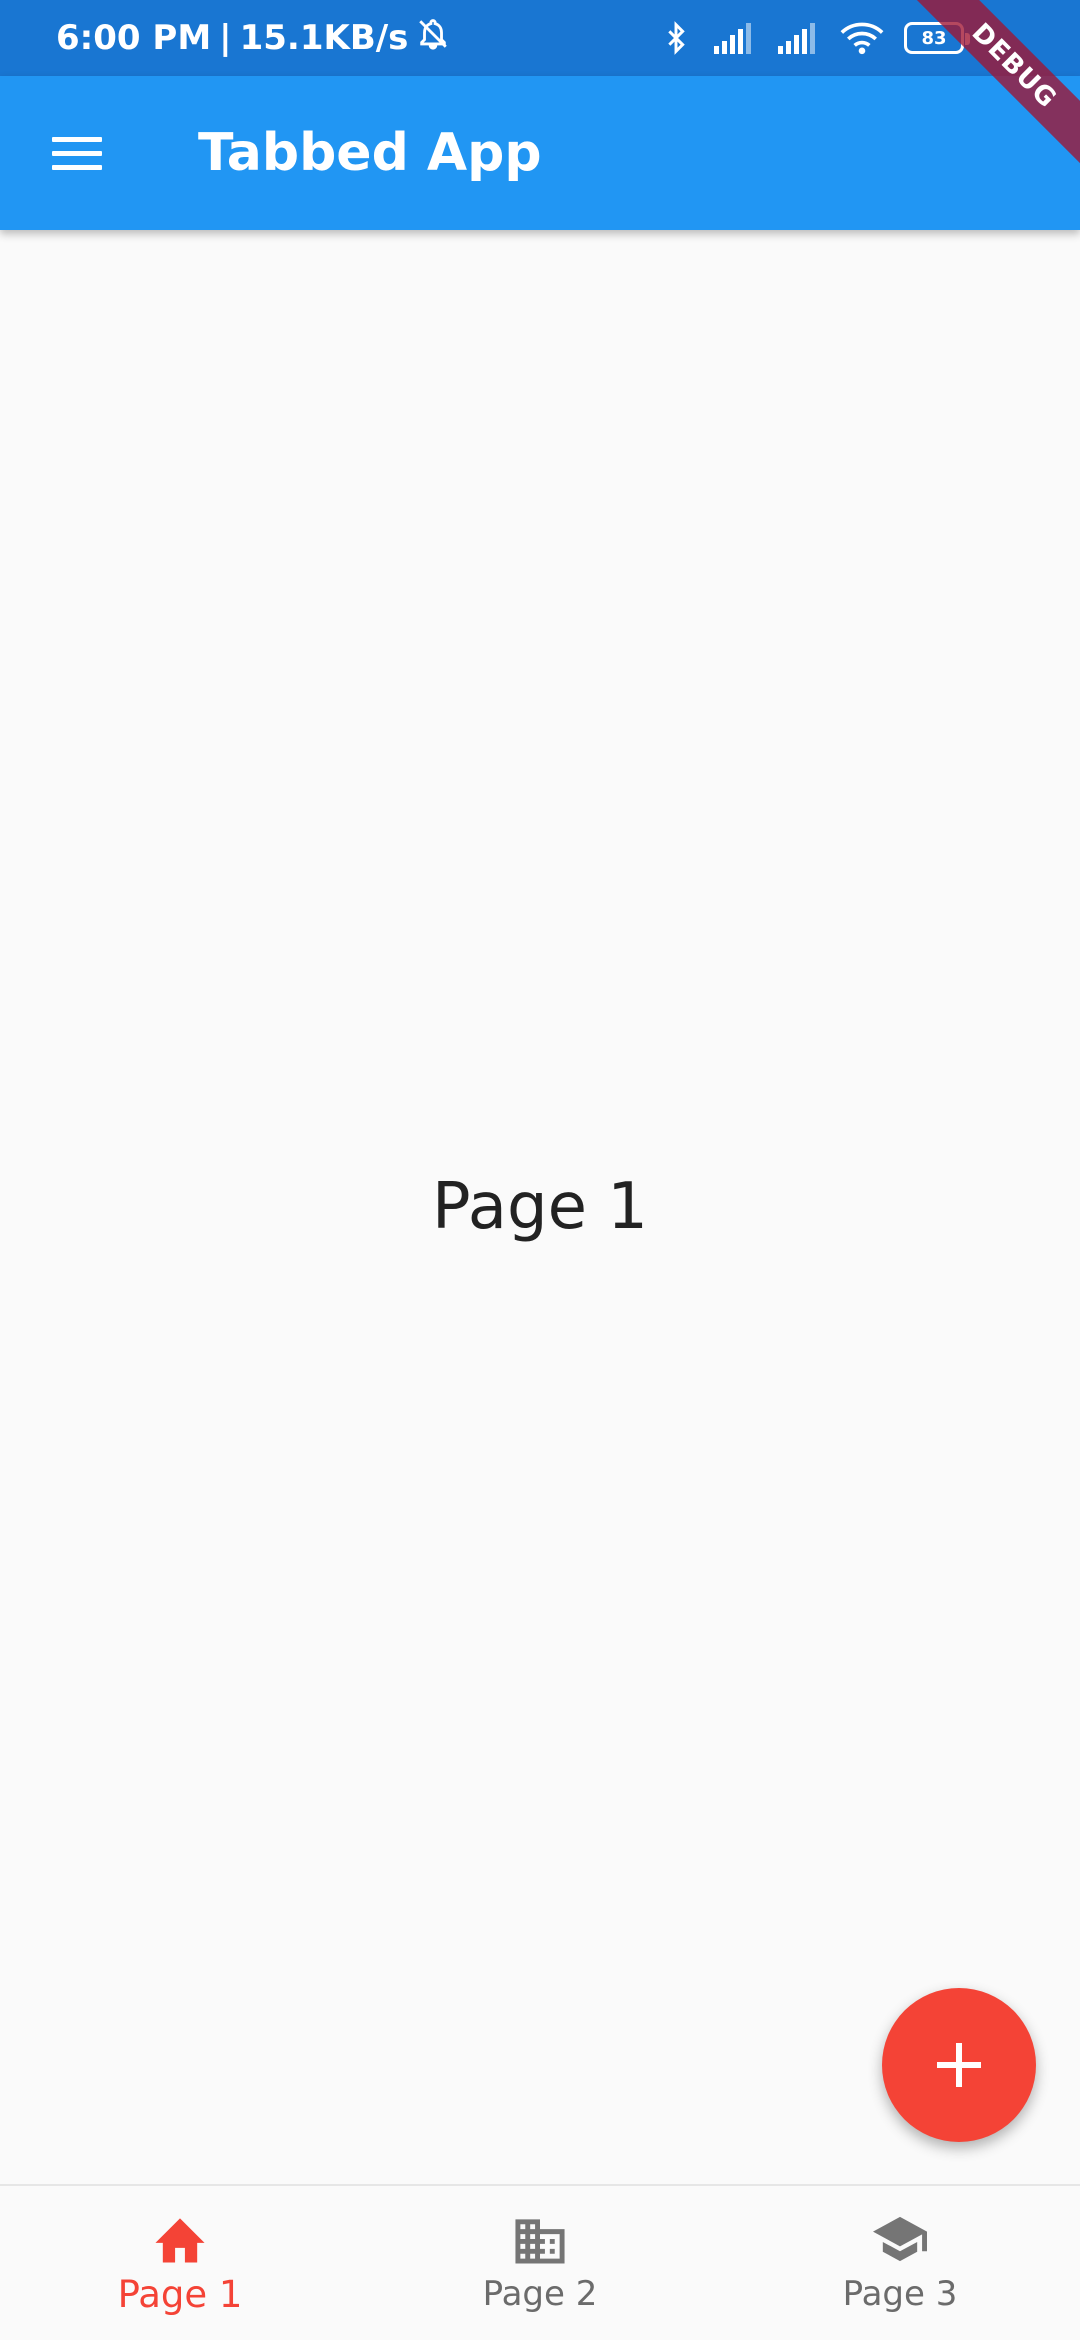 Image resolution: width=1080 pixels, height=2340 pixels. Describe the element at coordinates (370, 153) in the screenshot. I see `app-title: Tabbed App` at that location.